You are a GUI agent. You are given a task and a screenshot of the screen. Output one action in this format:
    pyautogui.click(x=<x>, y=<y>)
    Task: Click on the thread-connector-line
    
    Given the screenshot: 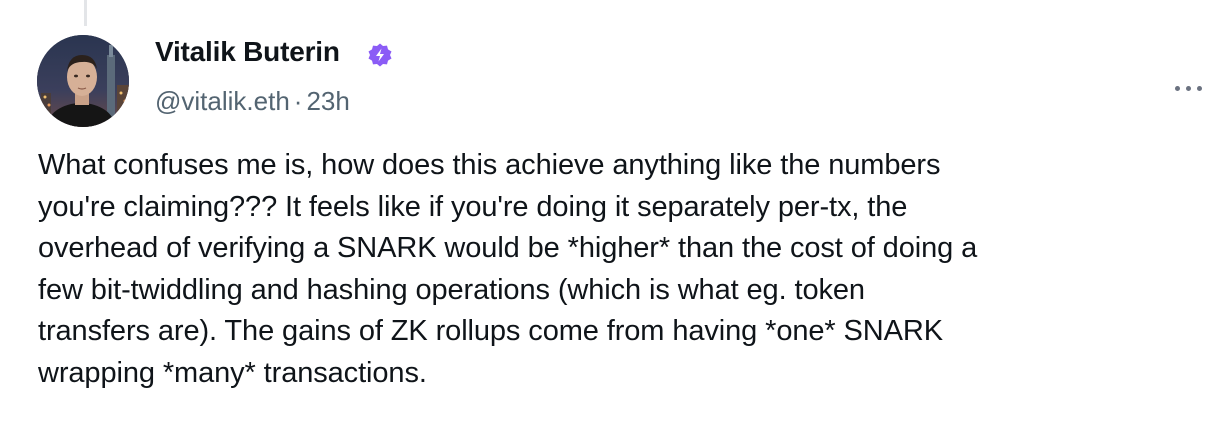 What is the action you would take?
    pyautogui.click(x=85, y=13)
    